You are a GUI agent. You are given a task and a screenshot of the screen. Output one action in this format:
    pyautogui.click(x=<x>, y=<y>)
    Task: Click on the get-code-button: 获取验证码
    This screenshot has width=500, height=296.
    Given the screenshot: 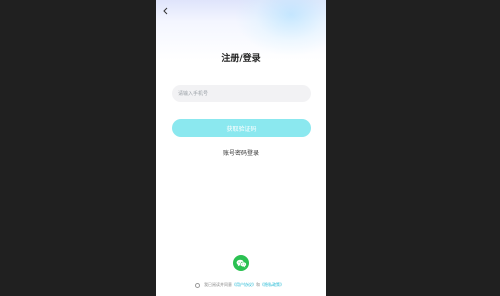 What is the action you would take?
    pyautogui.click(x=241, y=128)
    